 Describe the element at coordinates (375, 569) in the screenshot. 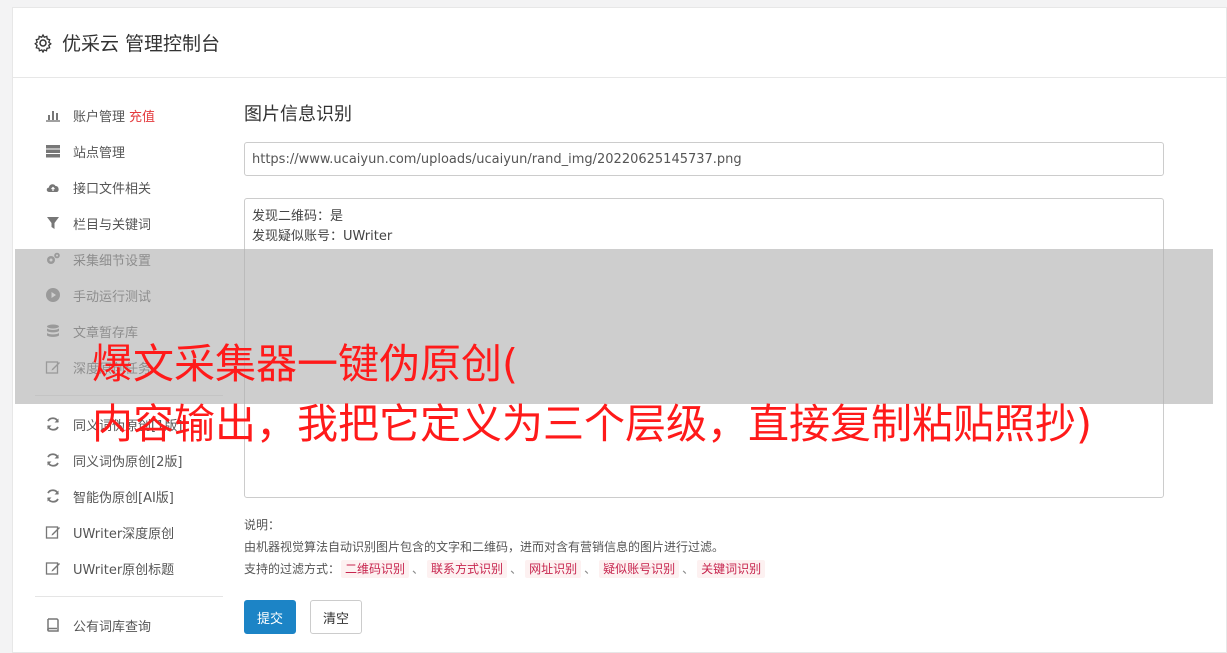

I see `filter-tag: 二维码识别` at that location.